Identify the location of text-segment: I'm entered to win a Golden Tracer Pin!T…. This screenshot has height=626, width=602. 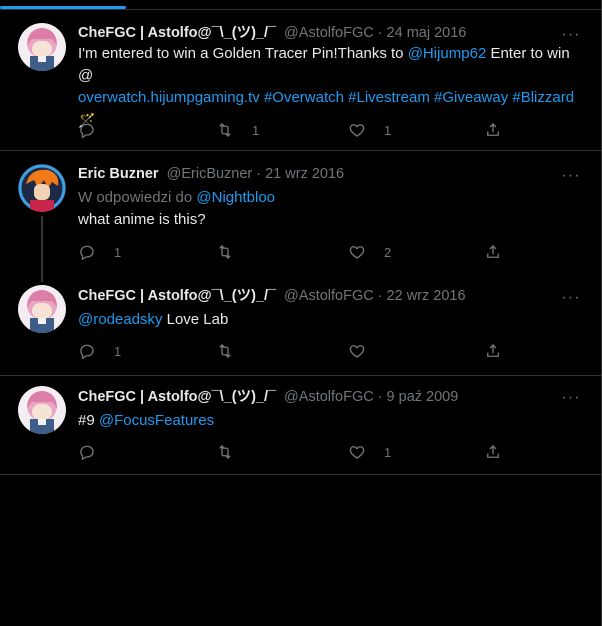
(243, 53).